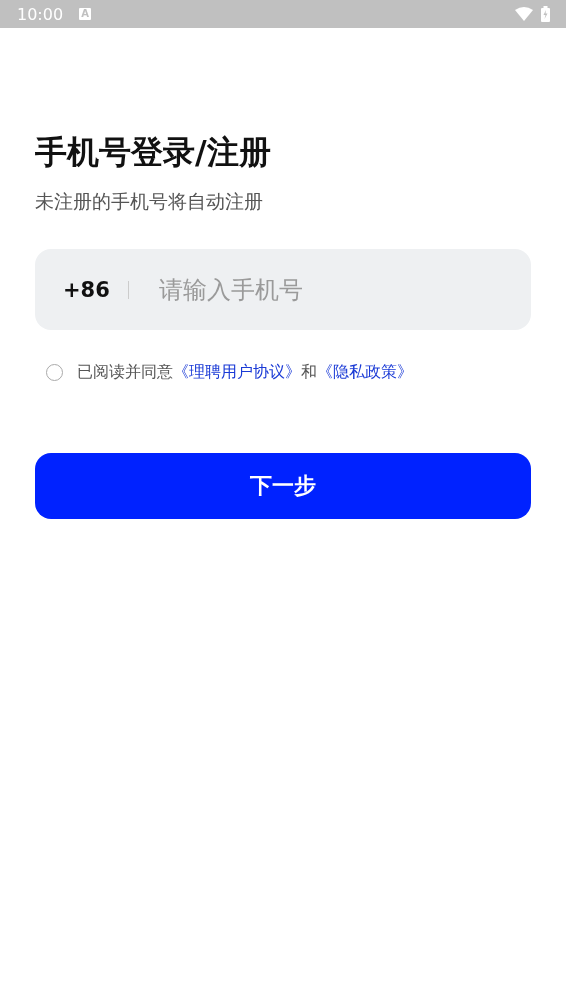  What do you see at coordinates (40, 14) in the screenshot?
I see `status-time: 10:00` at bounding box center [40, 14].